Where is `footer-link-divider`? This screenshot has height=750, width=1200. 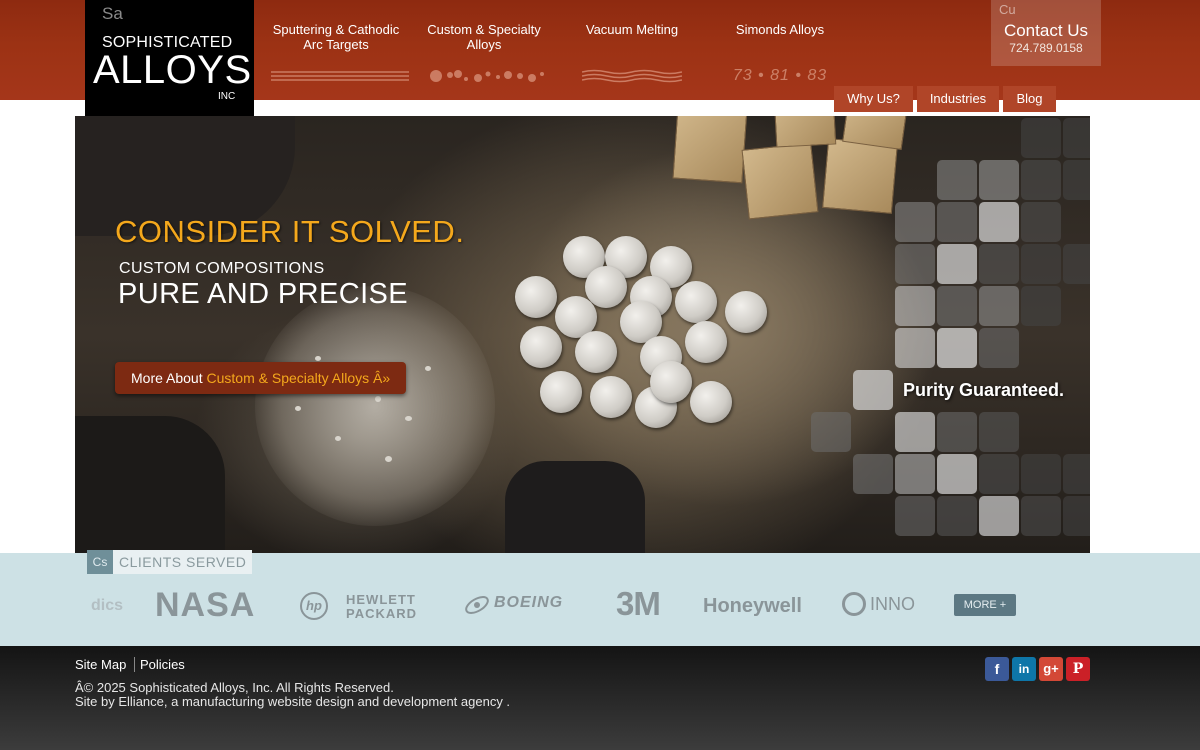 footer-link-divider is located at coordinates (134, 664).